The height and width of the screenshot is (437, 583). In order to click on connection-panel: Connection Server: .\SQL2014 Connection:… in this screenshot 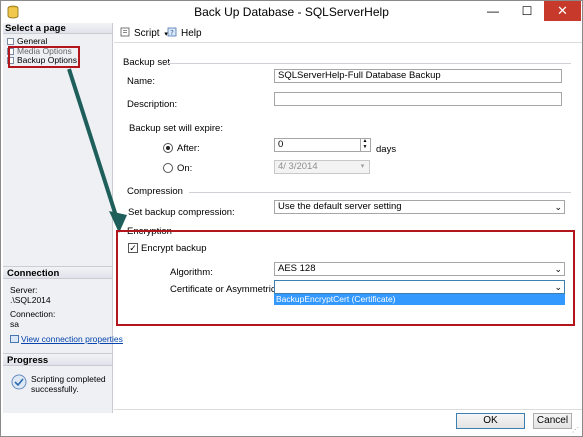, I will do `click(63, 332)`.